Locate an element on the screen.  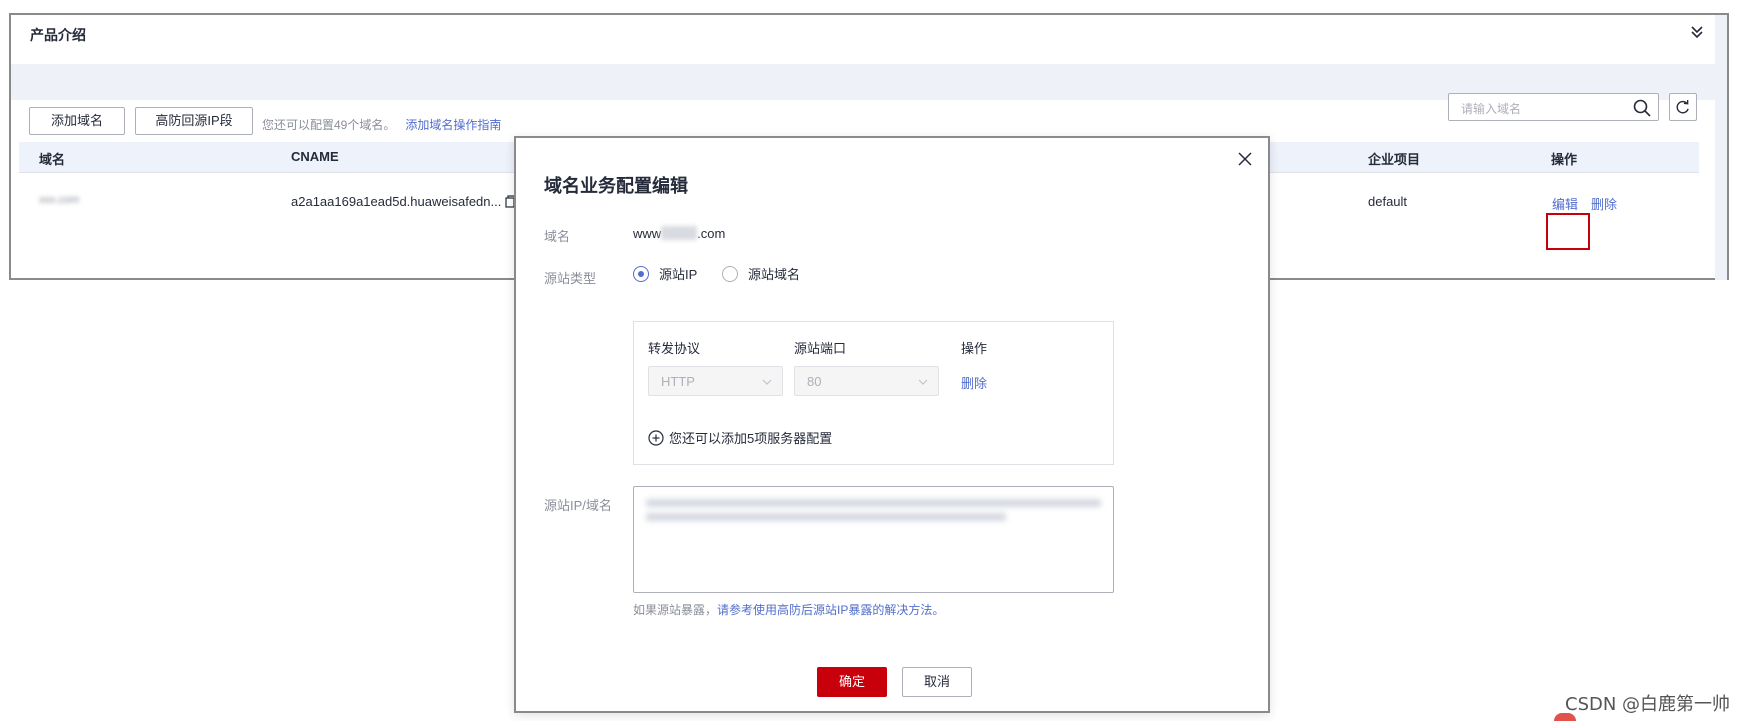
refresh-icon is located at coordinates (1682, 107).